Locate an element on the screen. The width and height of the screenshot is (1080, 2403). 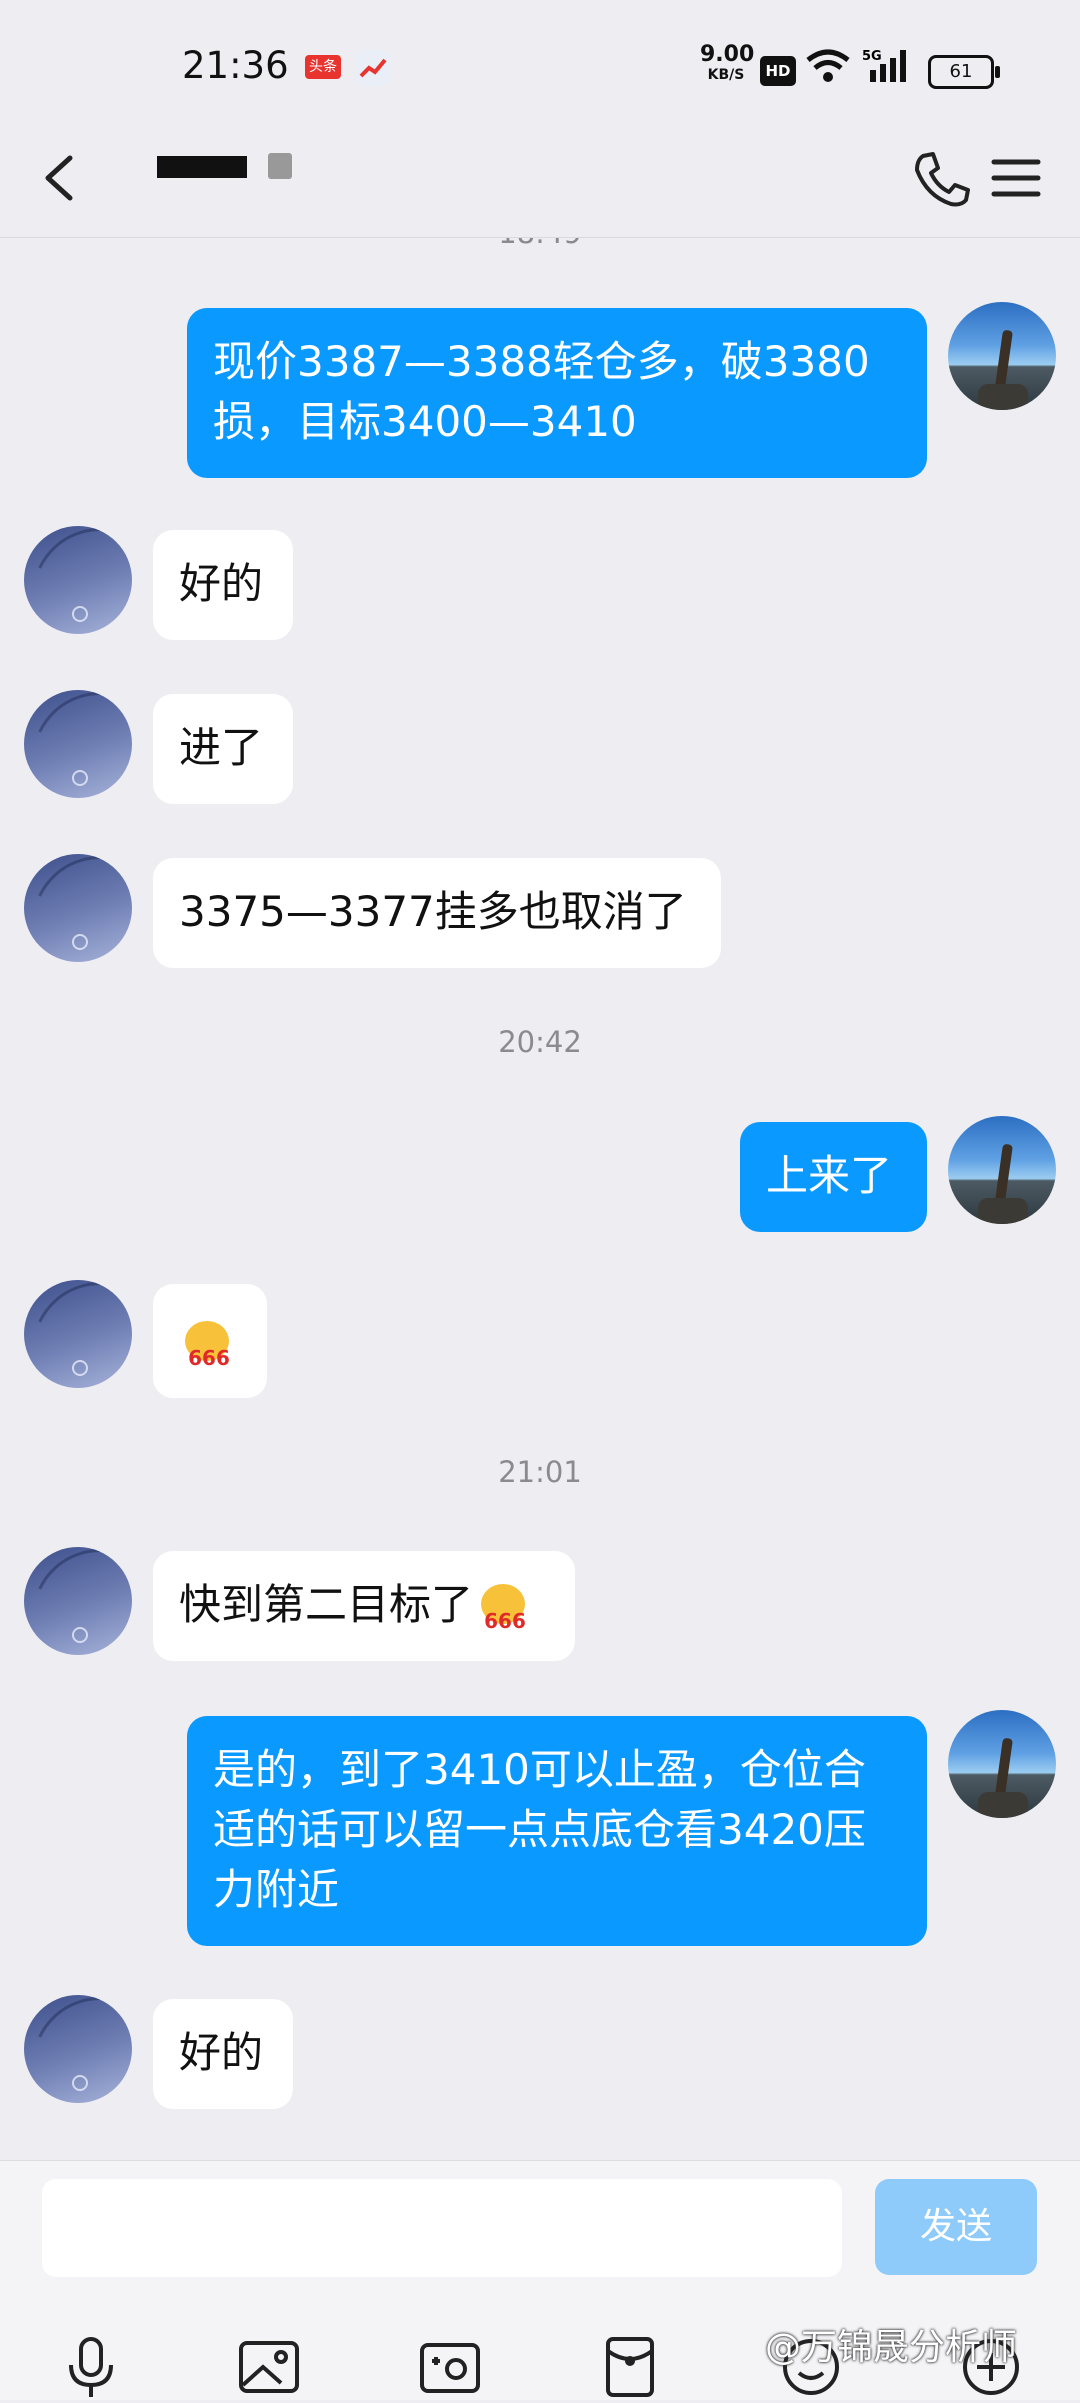
message-bubble-self: 上来了 is located at coordinates (833, 1177).